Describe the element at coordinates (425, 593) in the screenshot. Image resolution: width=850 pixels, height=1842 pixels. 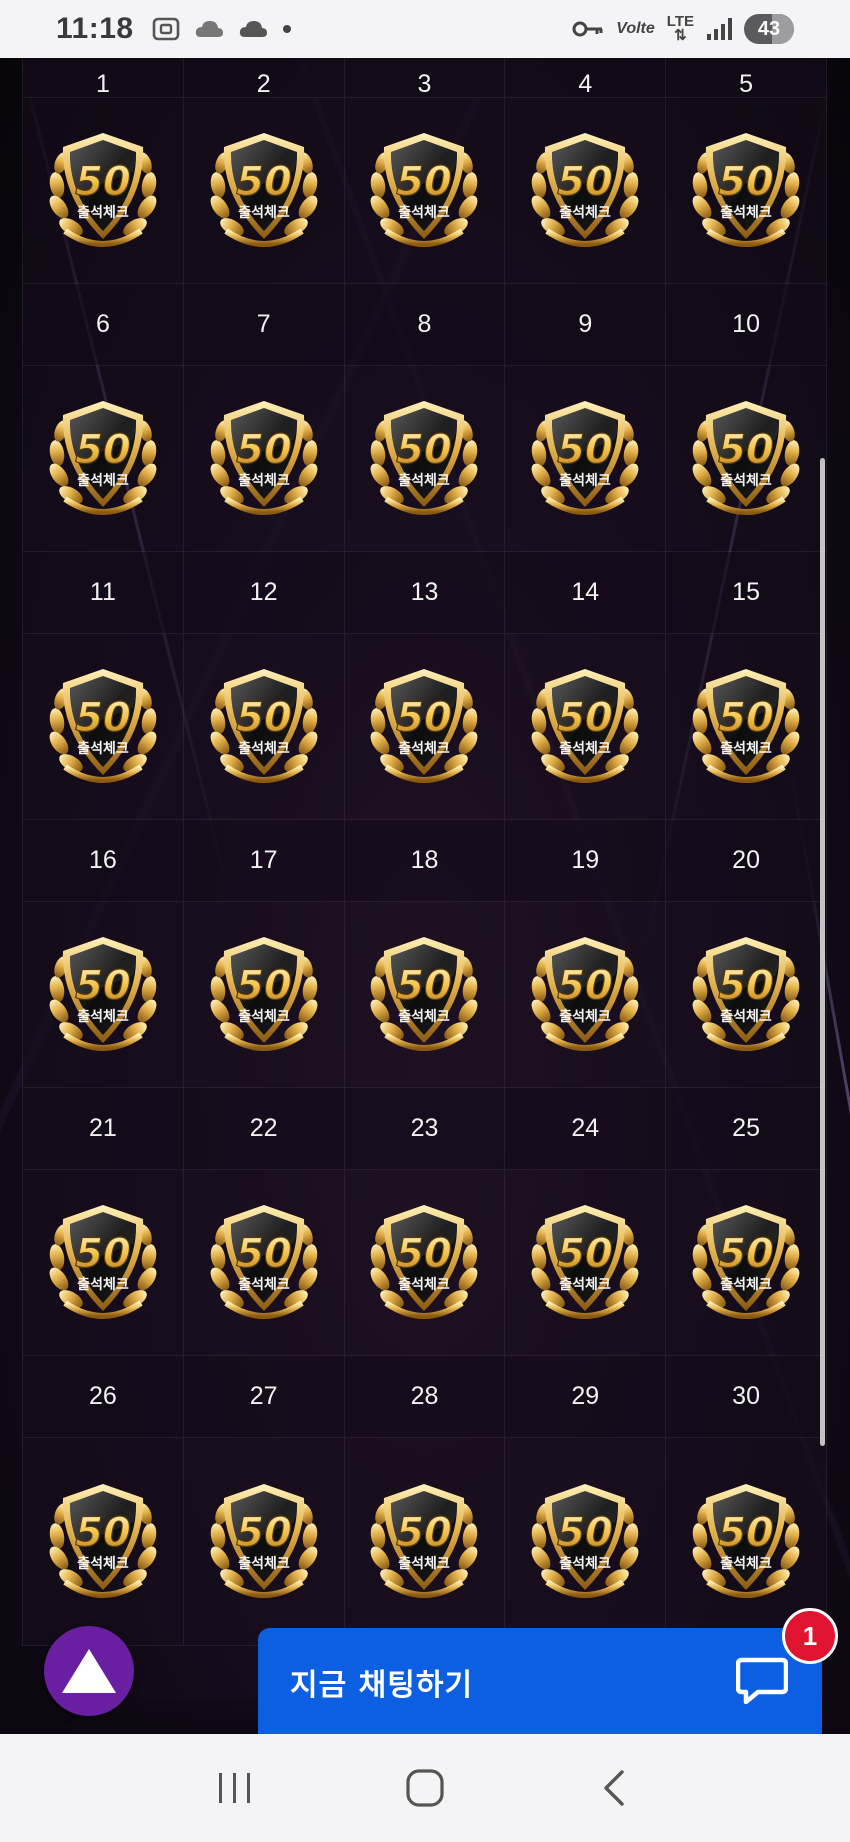
I see `day-number-row: 11 12 13 14 15` at that location.